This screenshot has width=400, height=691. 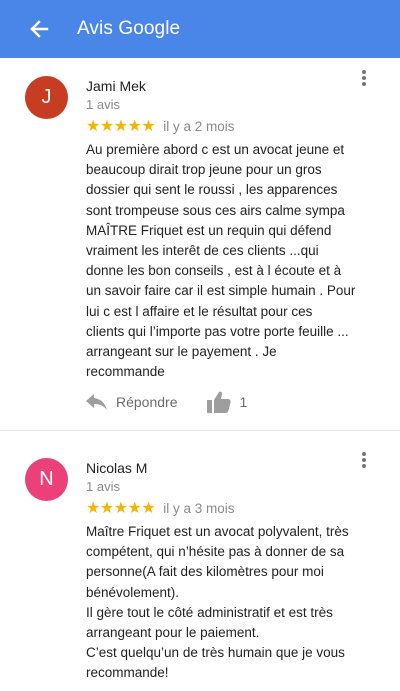 I want to click on author-name: Jami Mek, so click(x=236, y=86).